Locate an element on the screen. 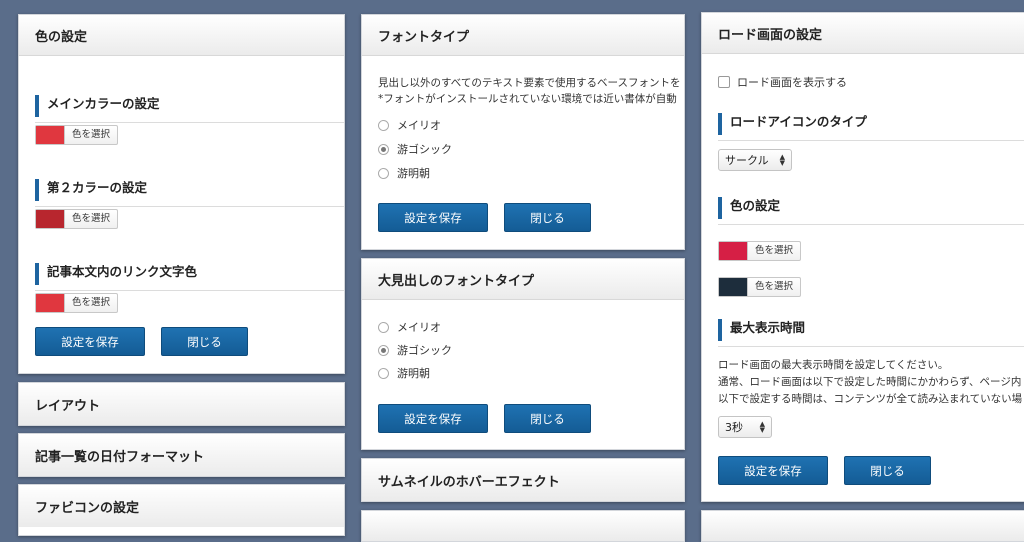 This screenshot has width=1024, height=542. font-option-yumincho: 游明朝 is located at coordinates (404, 173).